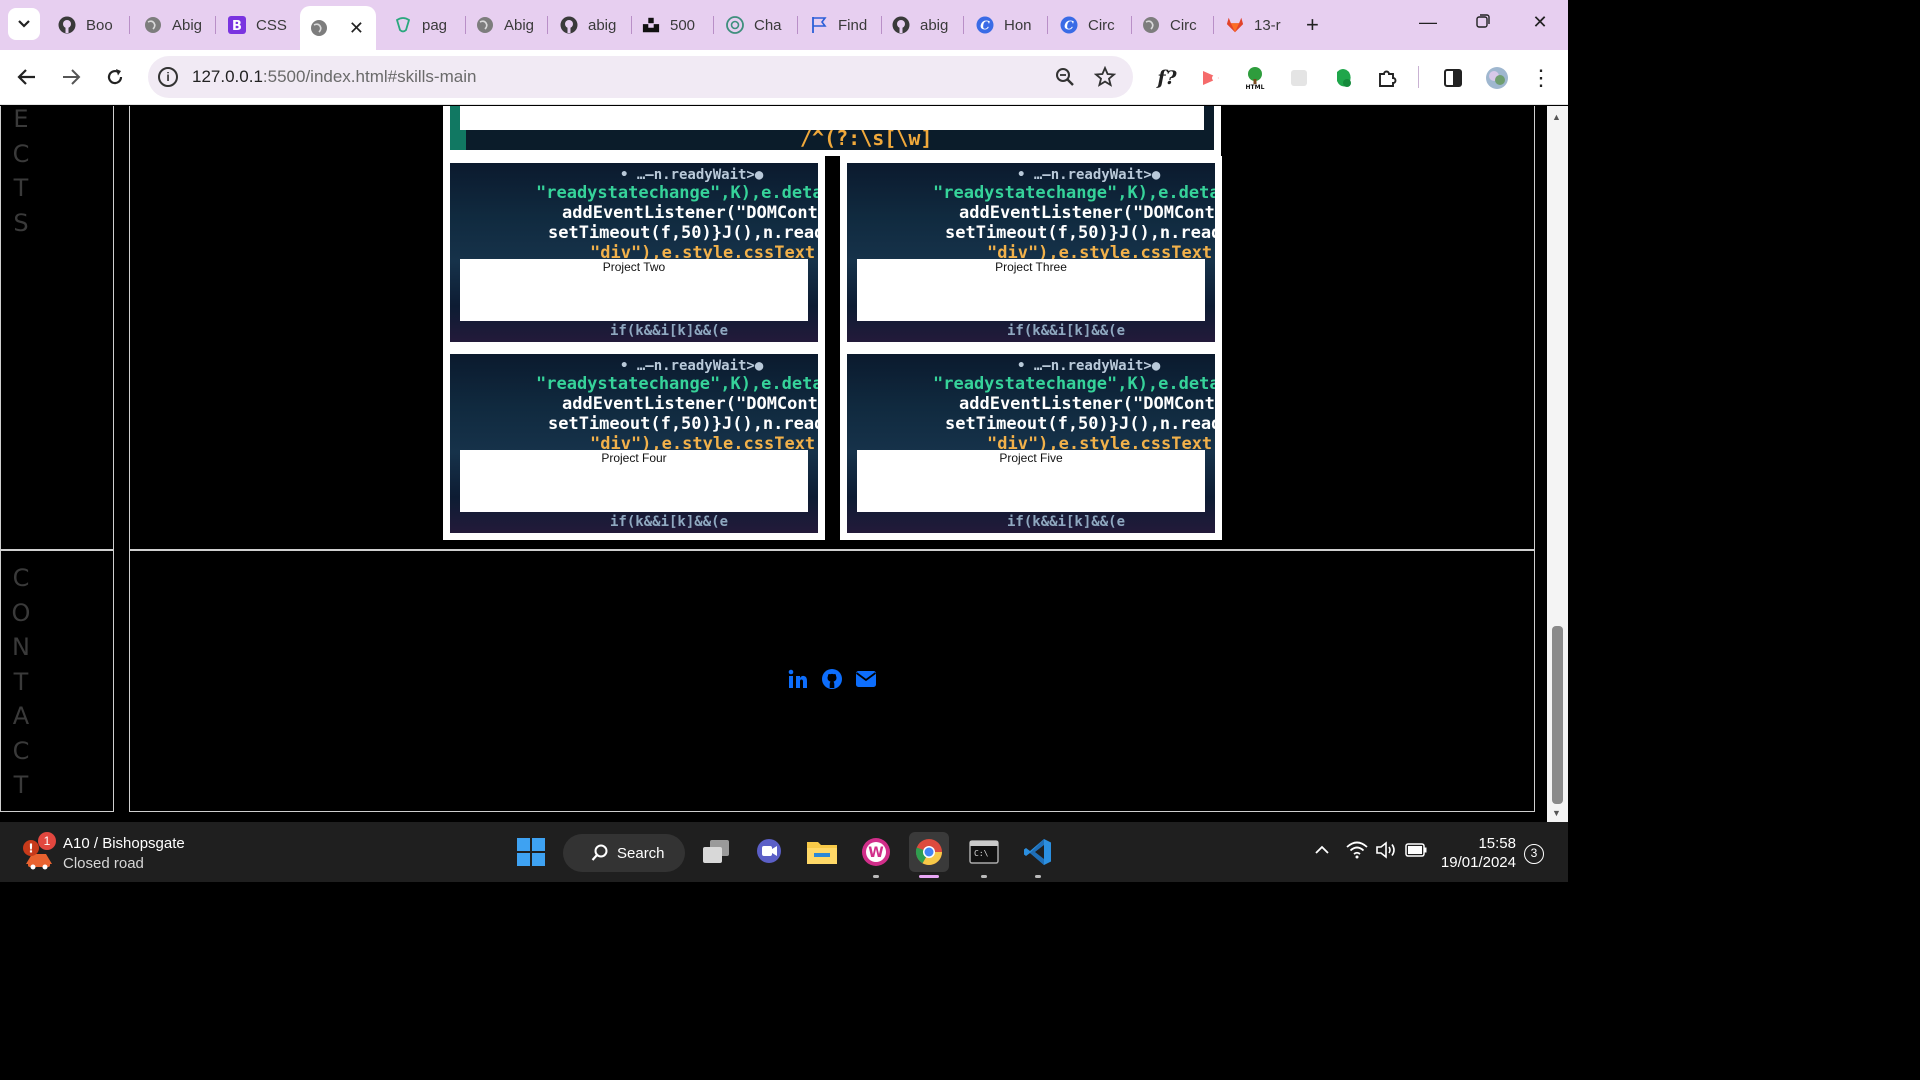  What do you see at coordinates (1312, 25) in the screenshot?
I see `new-tab-button: +` at bounding box center [1312, 25].